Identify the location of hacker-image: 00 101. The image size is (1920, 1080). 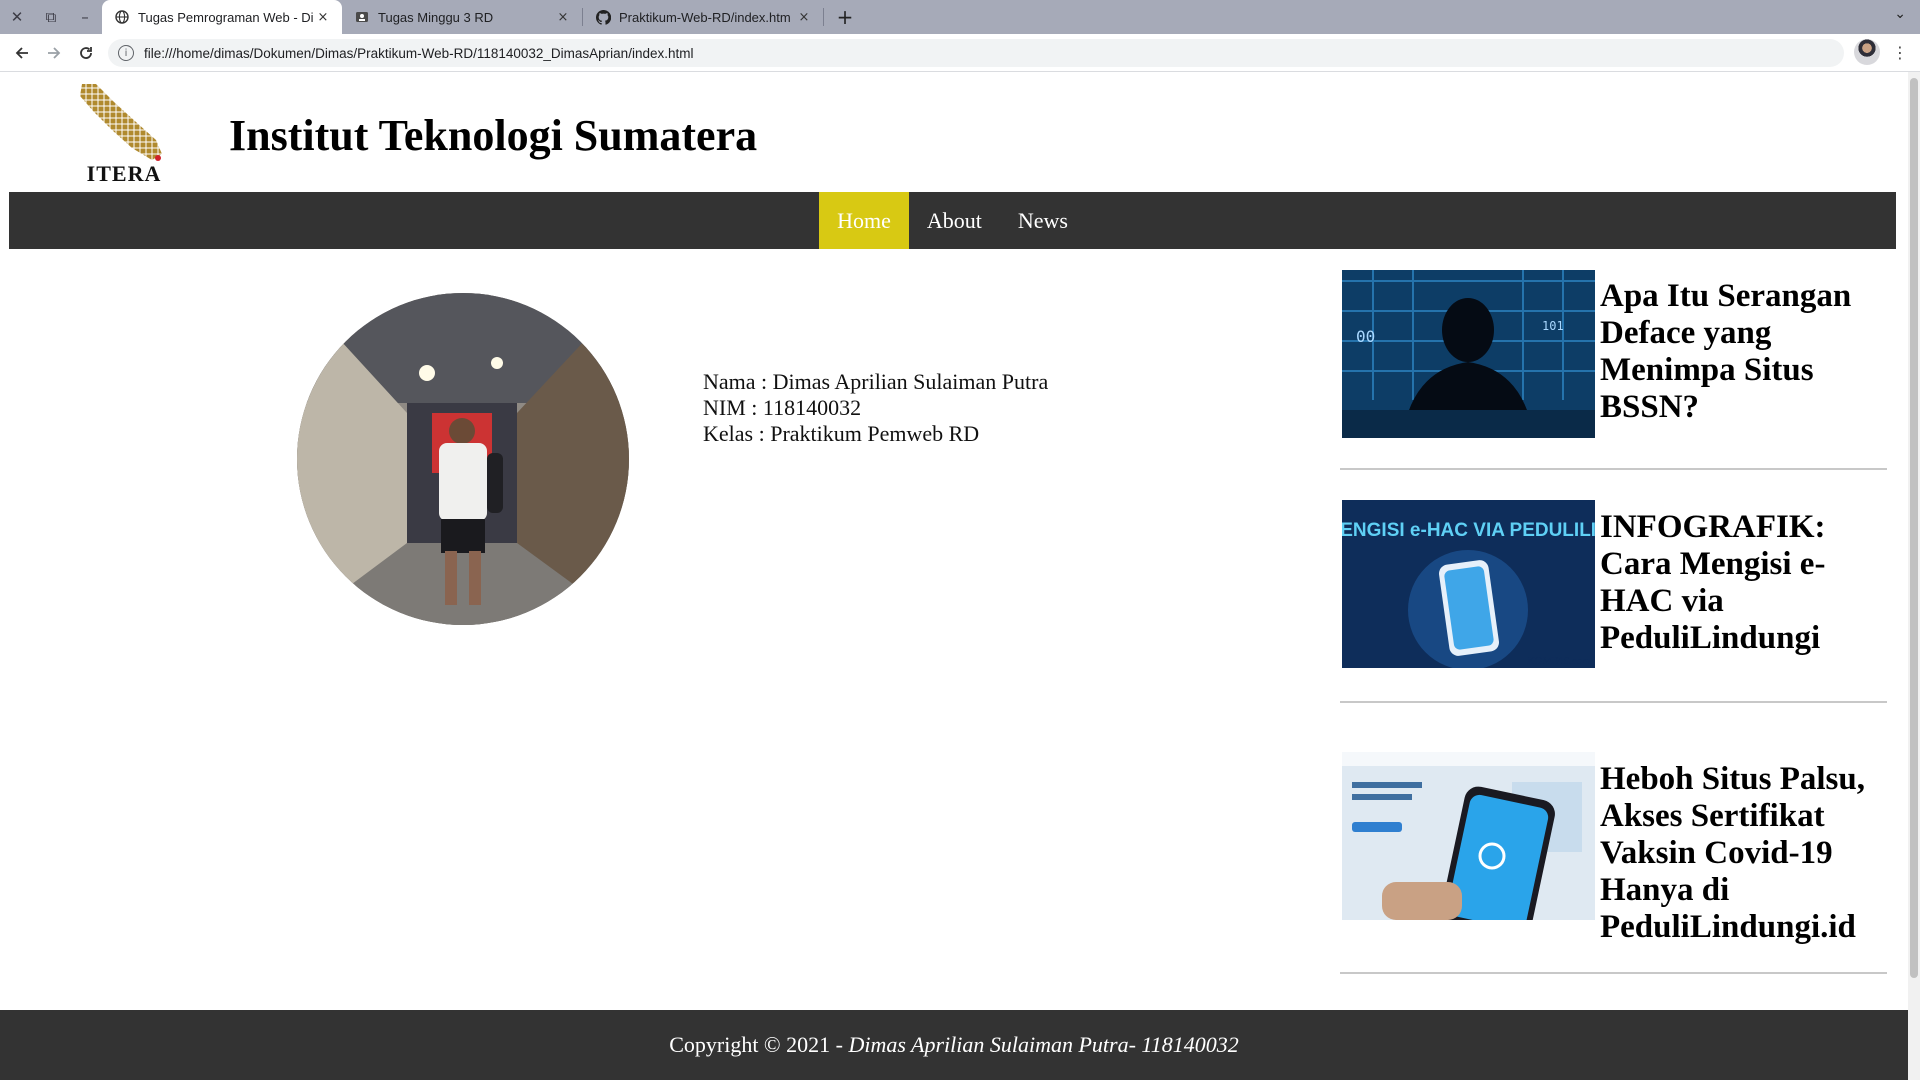
(1468, 354).